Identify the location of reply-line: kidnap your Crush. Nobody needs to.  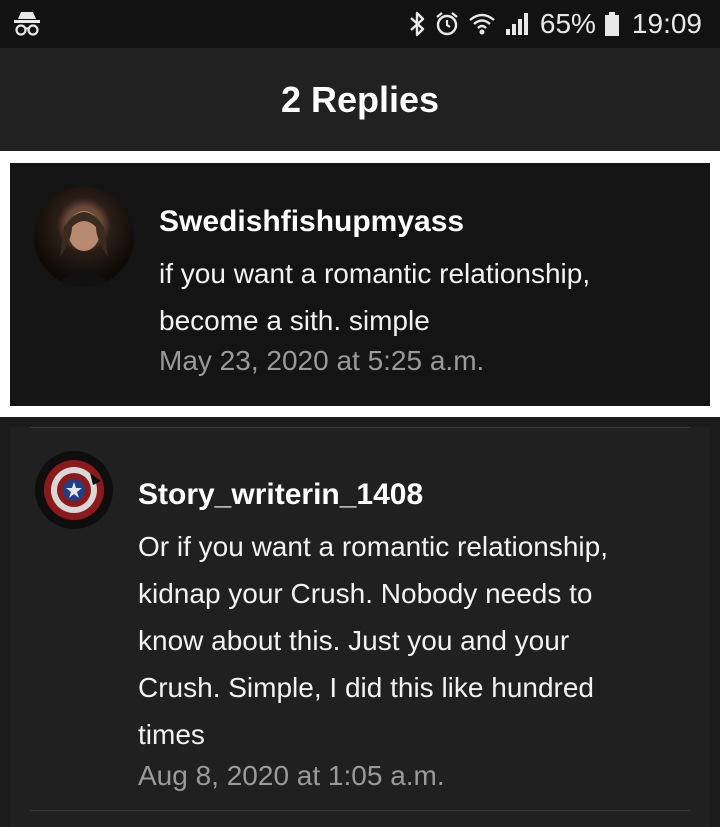
(365, 593).